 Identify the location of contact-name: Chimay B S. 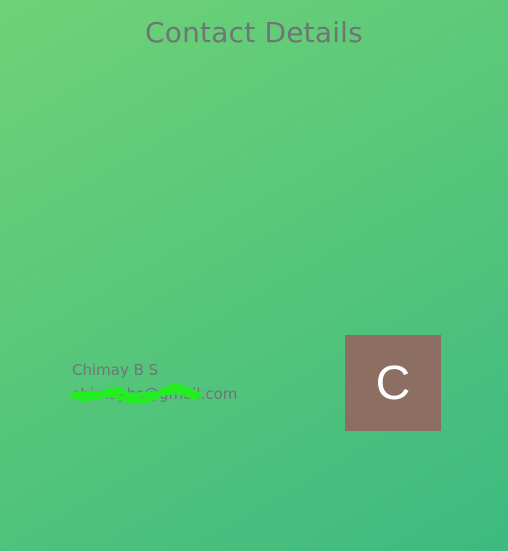
(115, 370).